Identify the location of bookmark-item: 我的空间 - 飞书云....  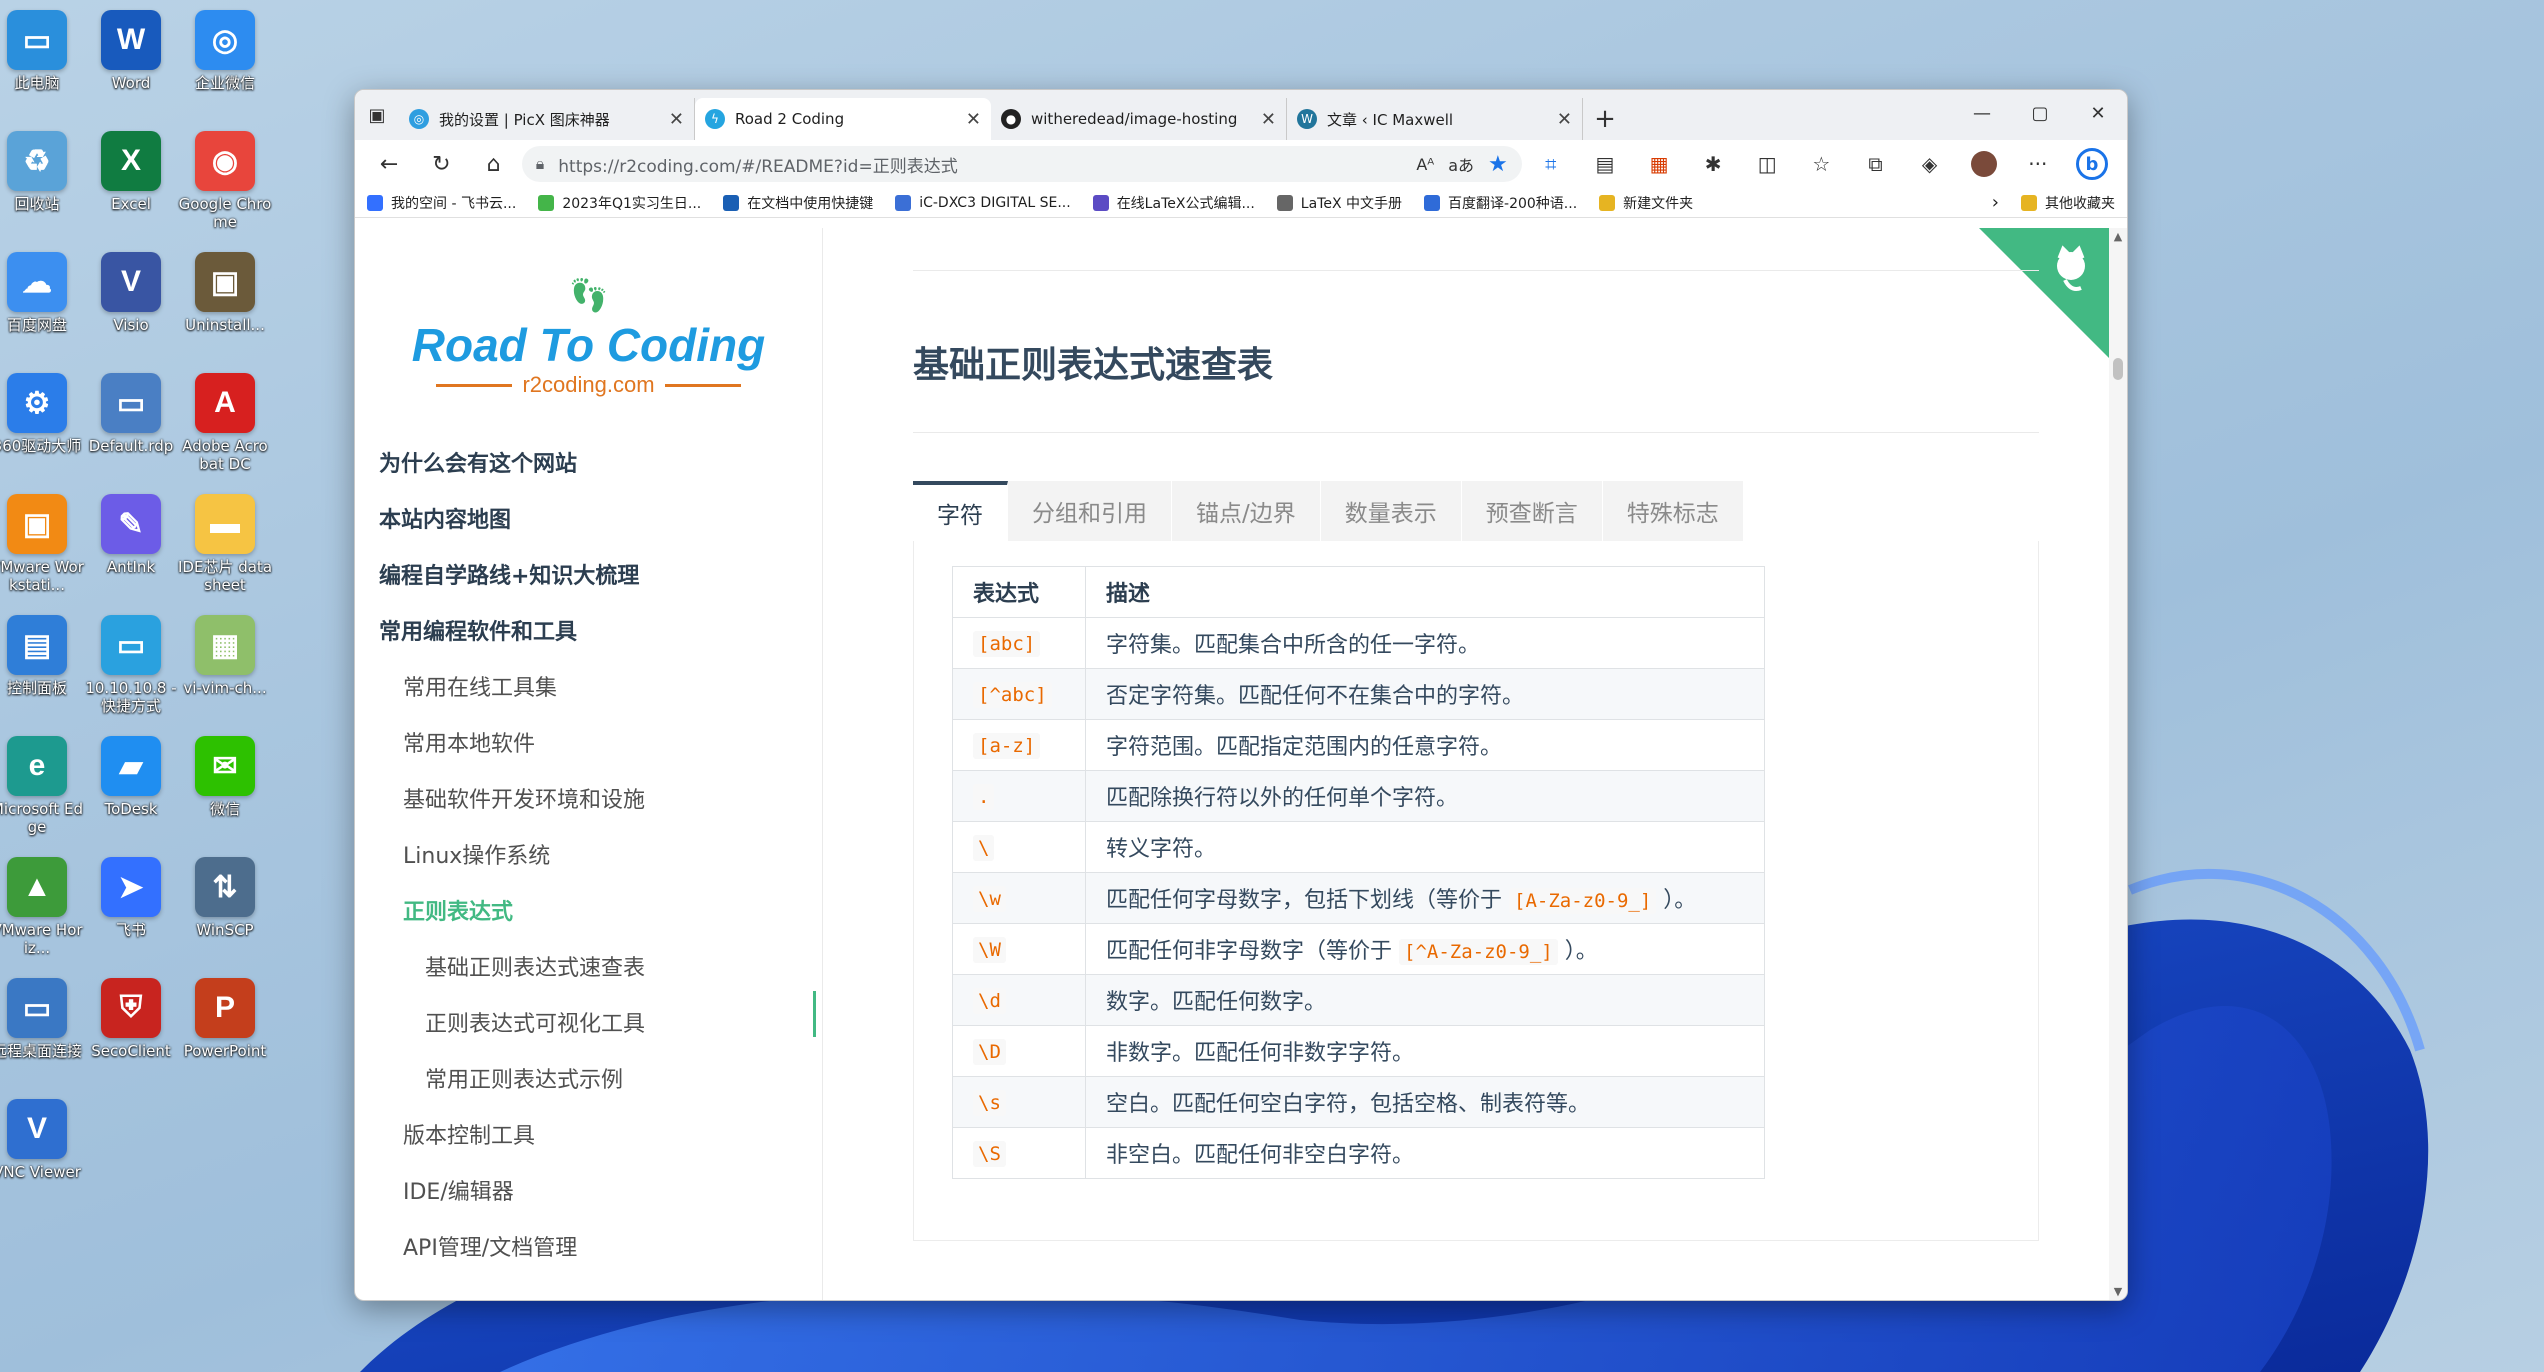
(441, 203).